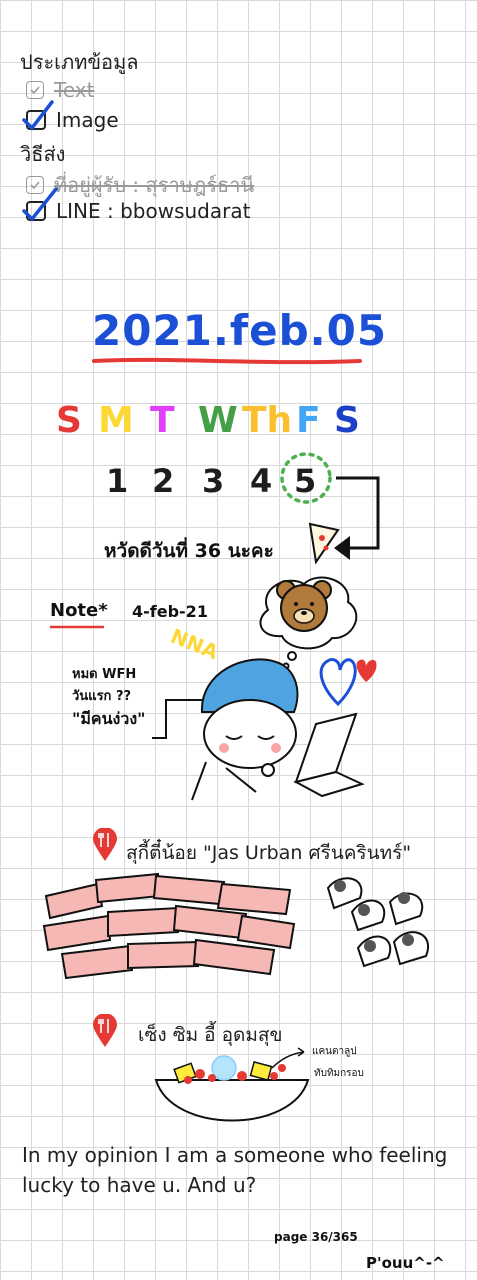 This screenshot has height=1280, width=477. I want to click on sleeping-person-illustration, so click(278, 729).